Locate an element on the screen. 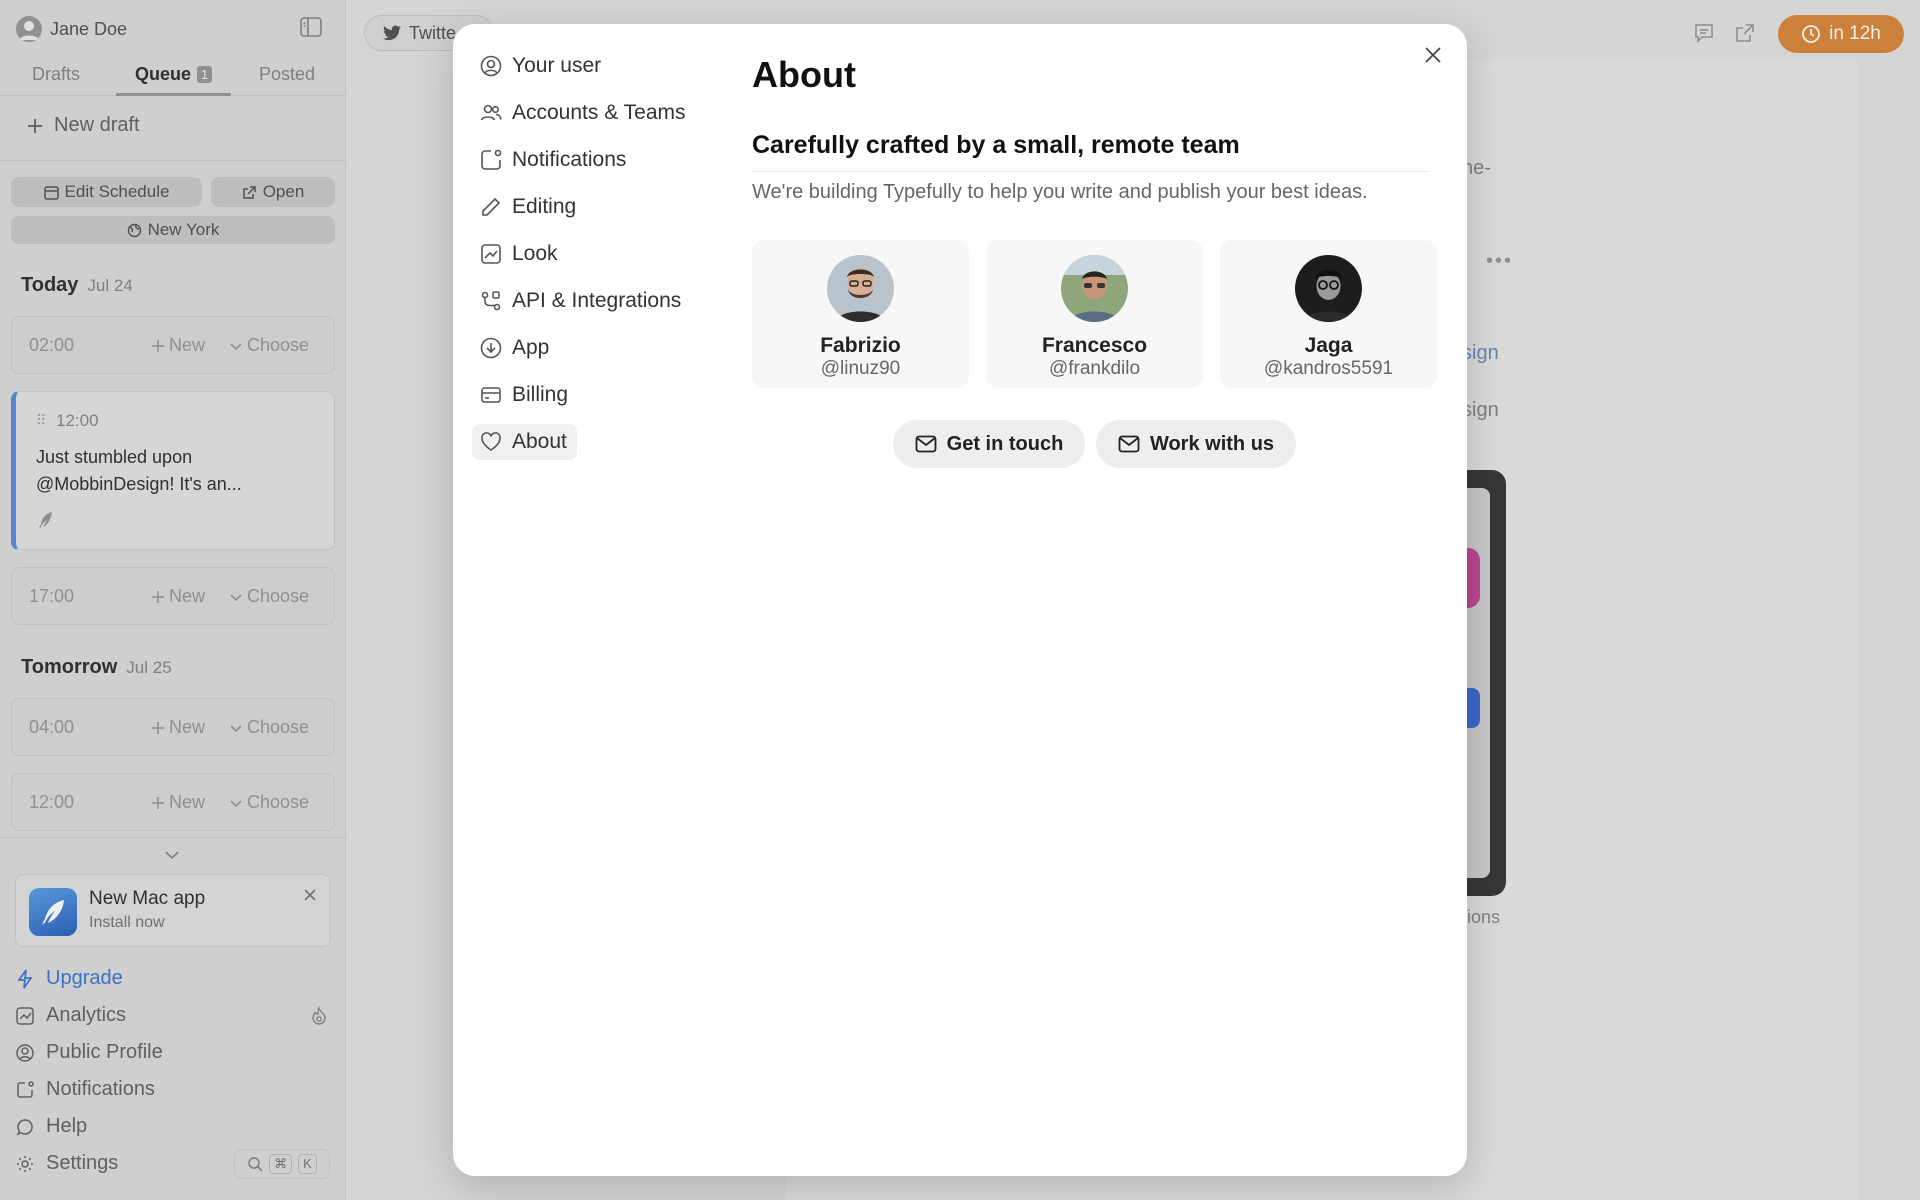  menu-item-notifications: Notifications is located at coordinates (554, 160).